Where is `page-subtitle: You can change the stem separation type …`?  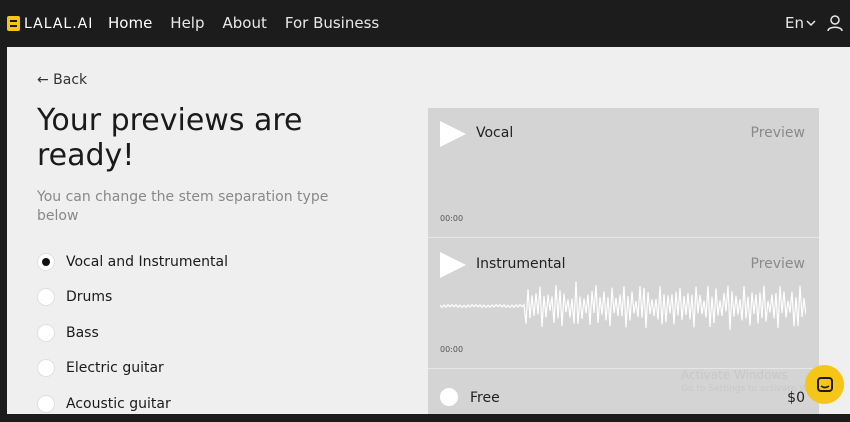 page-subtitle: You can change the stem separation type … is located at coordinates (183, 206).